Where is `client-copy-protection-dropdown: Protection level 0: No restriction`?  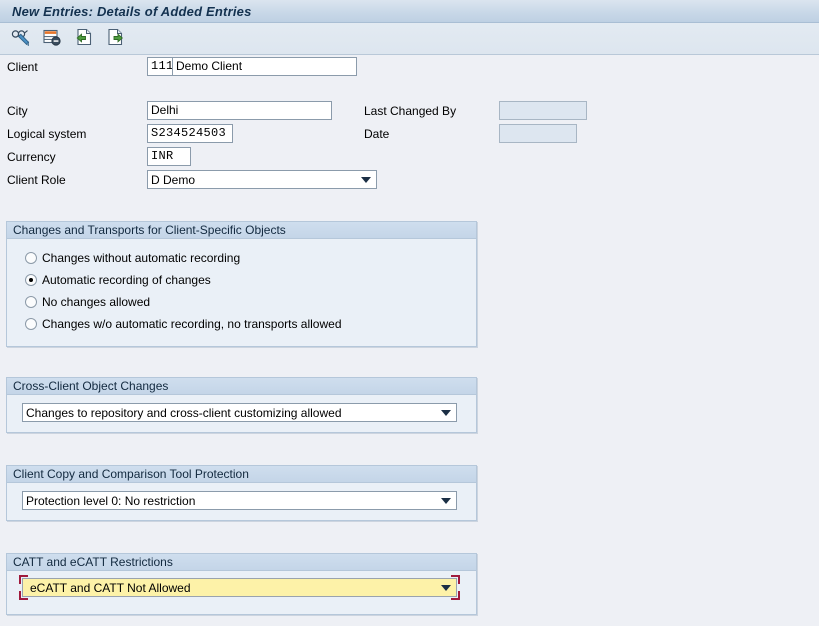
client-copy-protection-dropdown: Protection level 0: No restriction is located at coordinates (239, 500).